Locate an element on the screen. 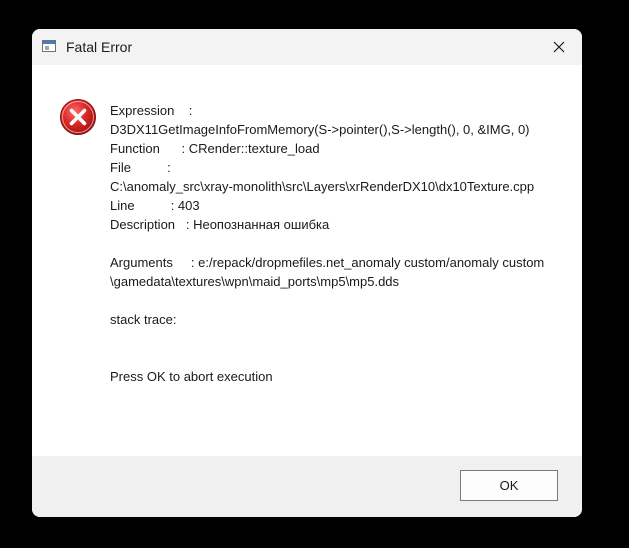 Image resolution: width=629 pixels, height=548 pixels. abort-prompt: Press OK to abort execution is located at coordinates (191, 376).